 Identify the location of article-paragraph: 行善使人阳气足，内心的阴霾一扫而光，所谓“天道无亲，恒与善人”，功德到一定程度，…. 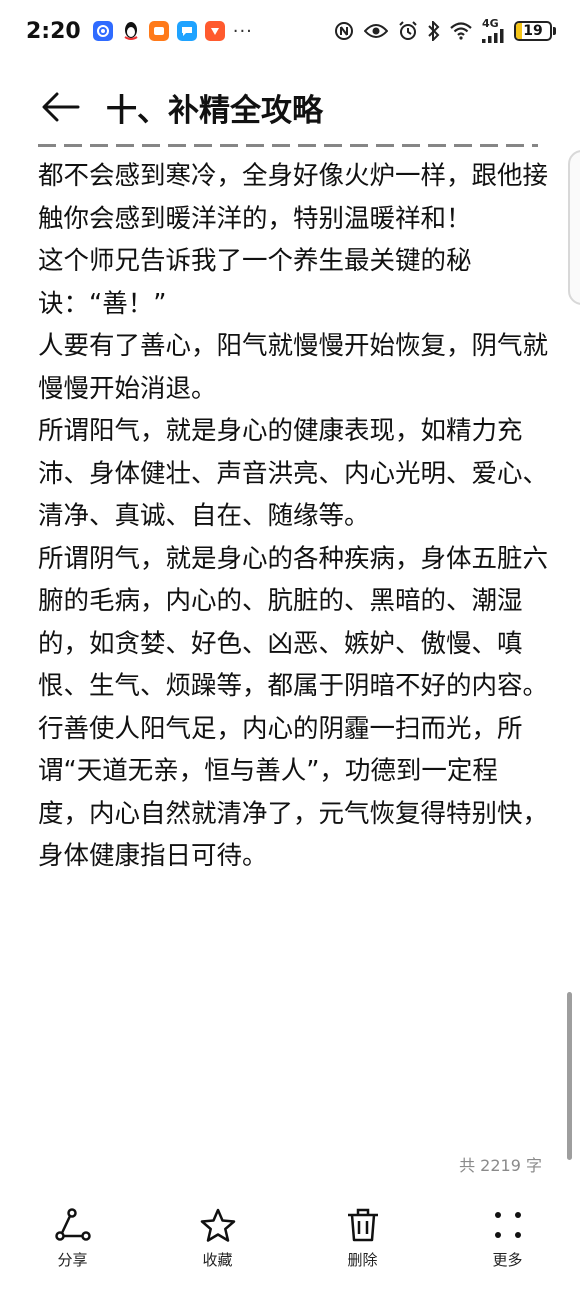
(293, 792).